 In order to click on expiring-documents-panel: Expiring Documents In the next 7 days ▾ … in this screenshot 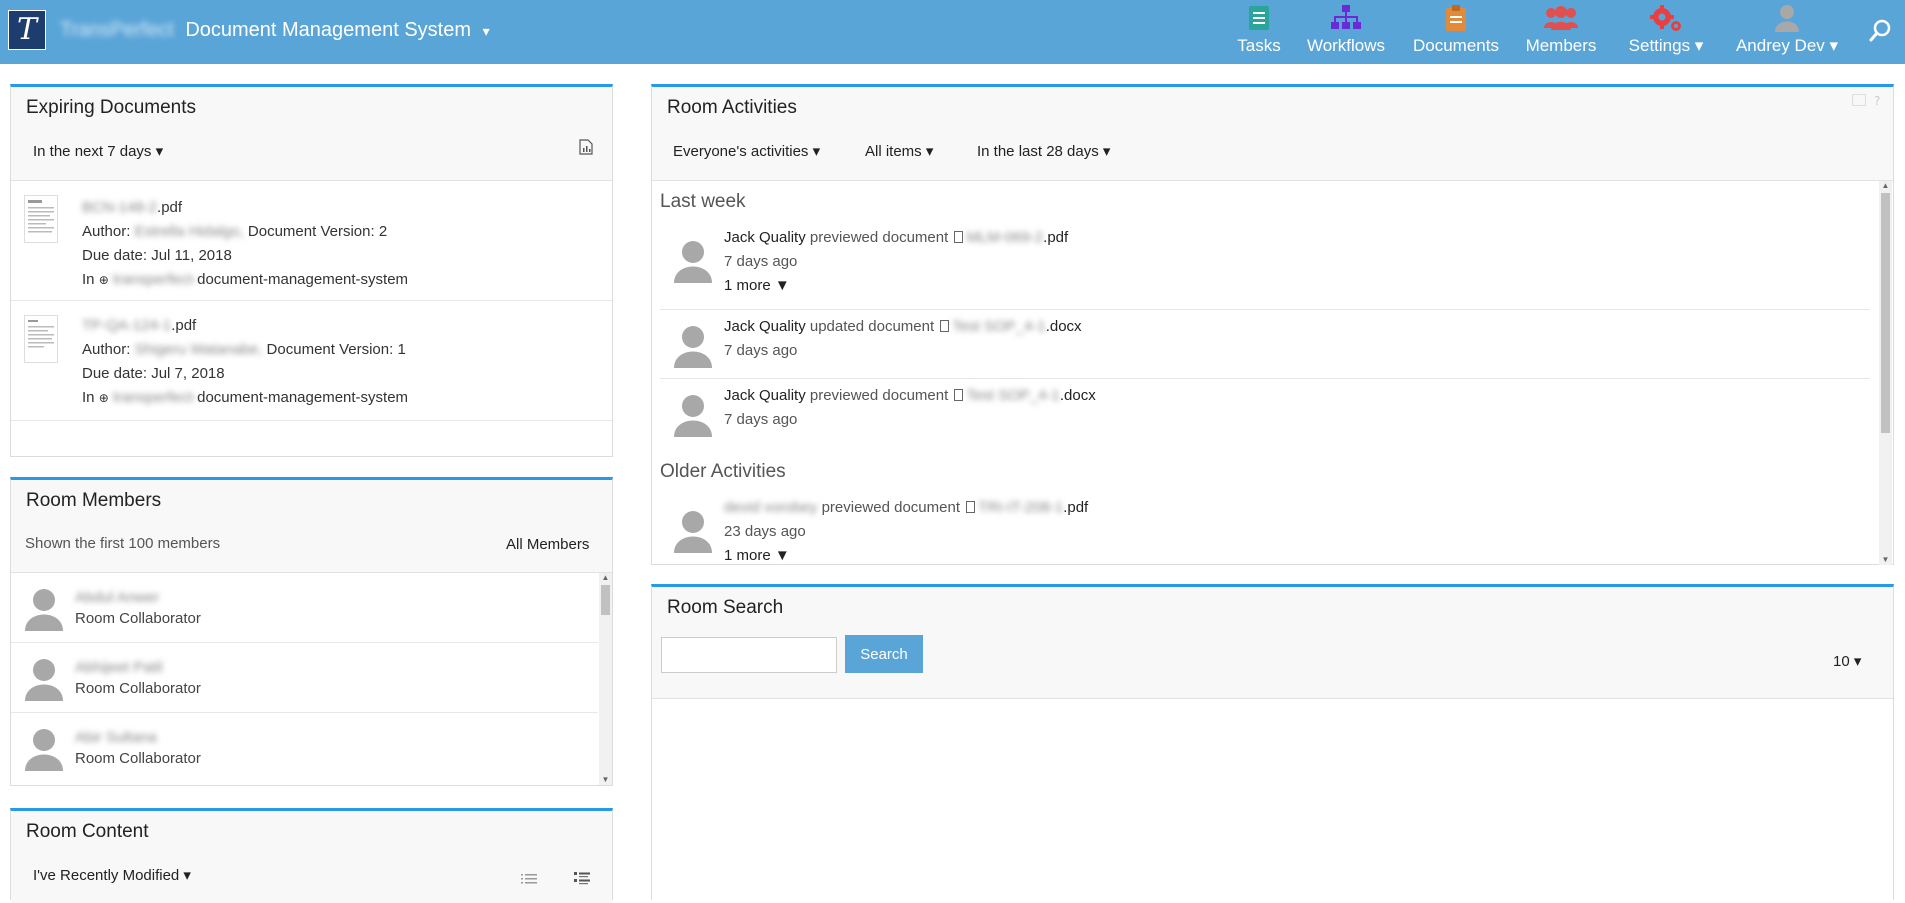, I will do `click(311, 270)`.